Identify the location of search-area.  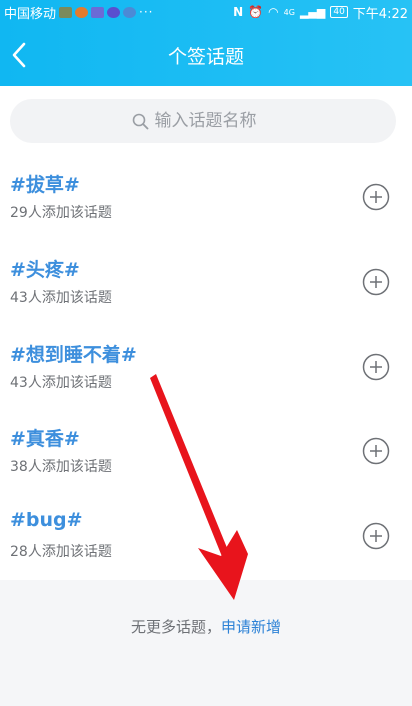
(206, 121).